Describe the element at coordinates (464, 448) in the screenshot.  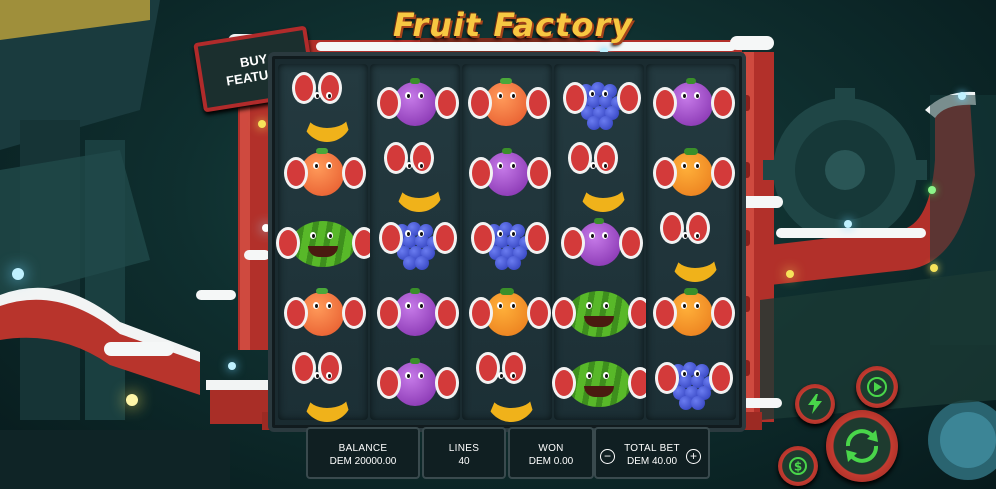
I see `lines-label: LINES` at that location.